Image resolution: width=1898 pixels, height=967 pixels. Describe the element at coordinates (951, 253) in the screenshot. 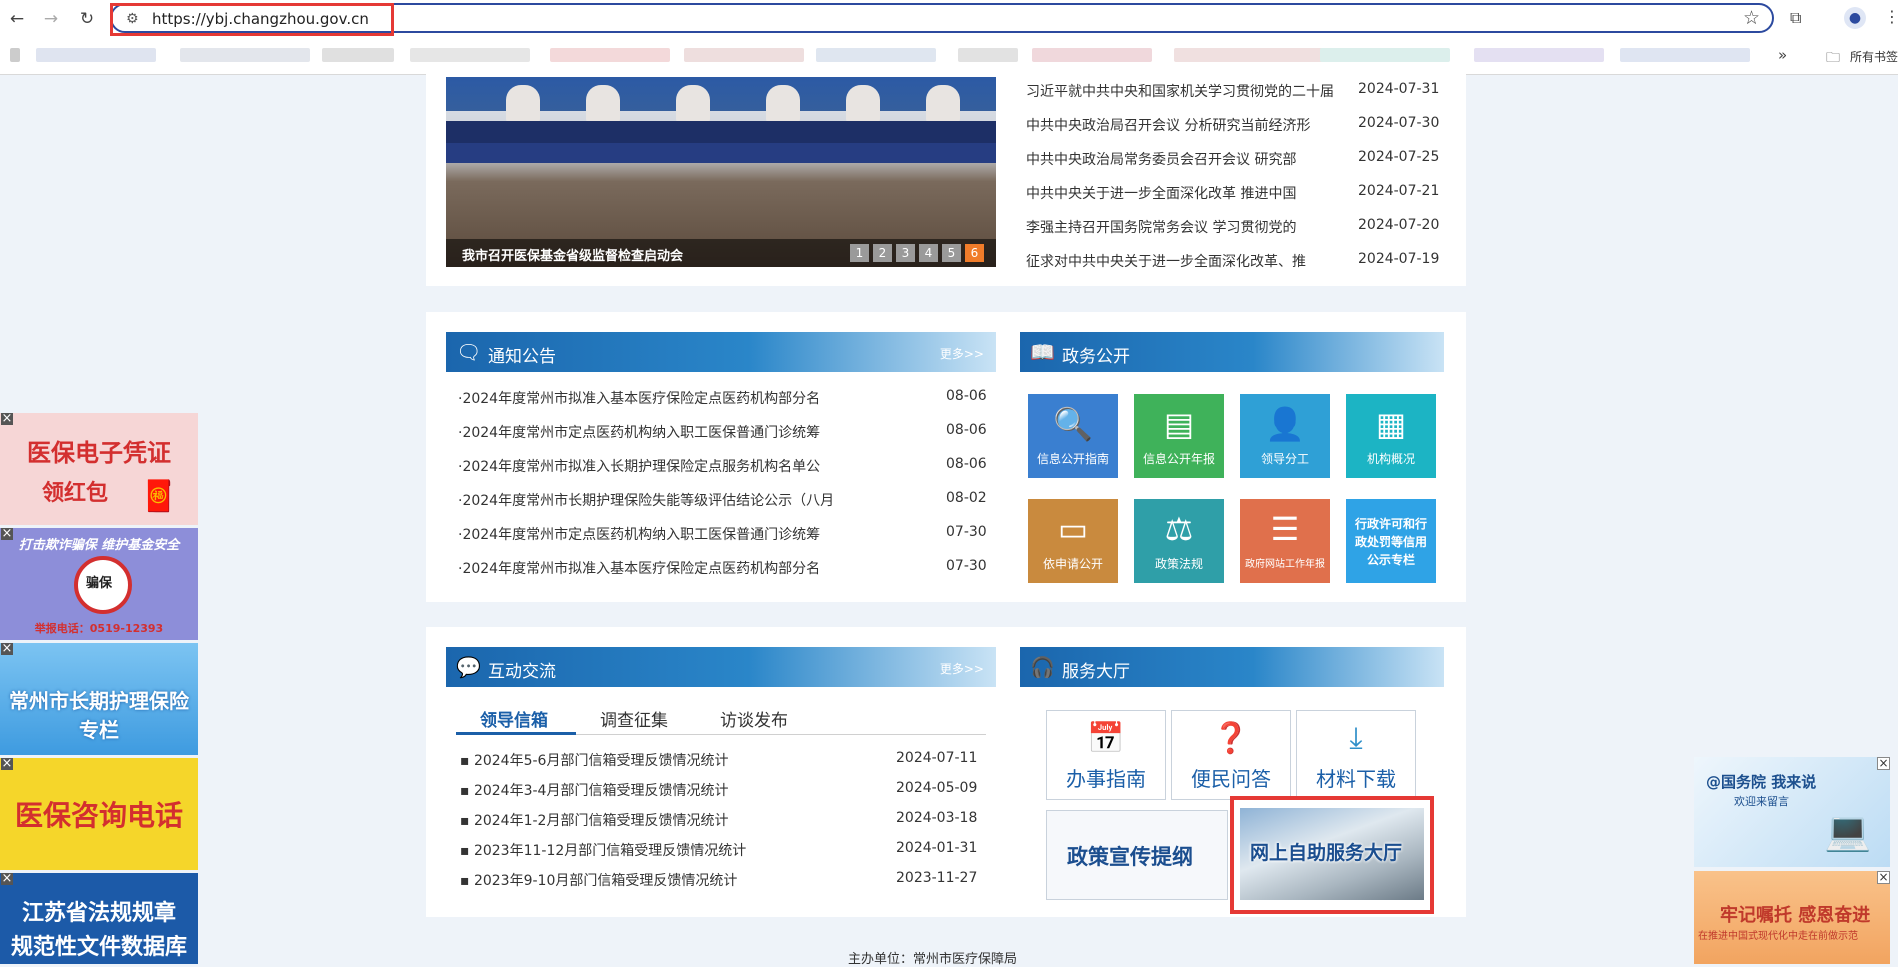

I see `carousel-dot-5: 5` at that location.